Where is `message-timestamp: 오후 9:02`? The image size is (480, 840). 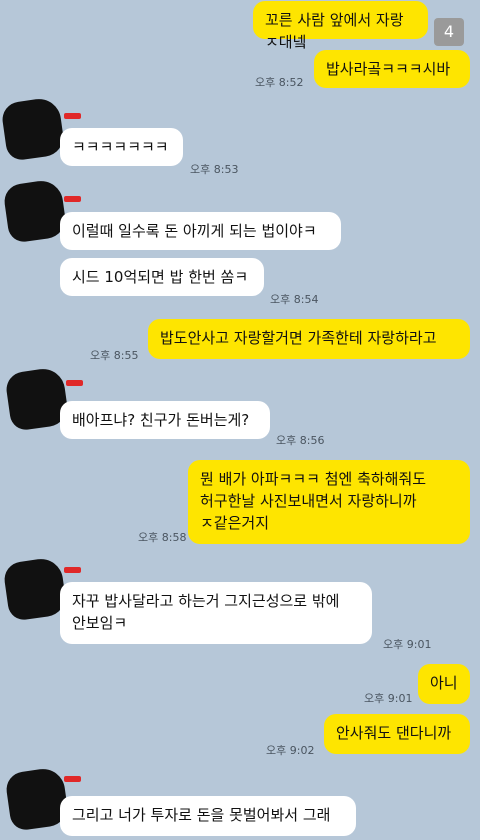
message-timestamp: 오후 9:02 is located at coordinates (290, 750).